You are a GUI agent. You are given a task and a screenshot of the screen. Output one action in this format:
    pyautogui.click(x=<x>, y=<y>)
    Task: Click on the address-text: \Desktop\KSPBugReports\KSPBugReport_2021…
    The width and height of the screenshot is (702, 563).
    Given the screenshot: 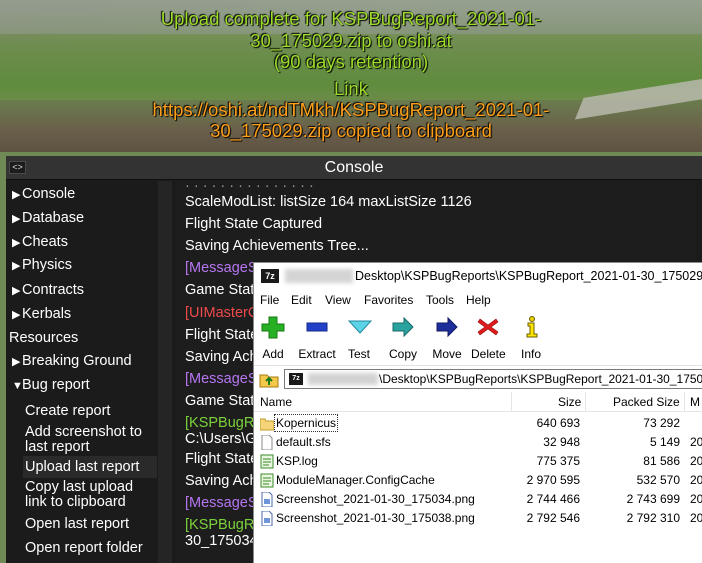 What is the action you would take?
    pyautogui.click(x=540, y=379)
    